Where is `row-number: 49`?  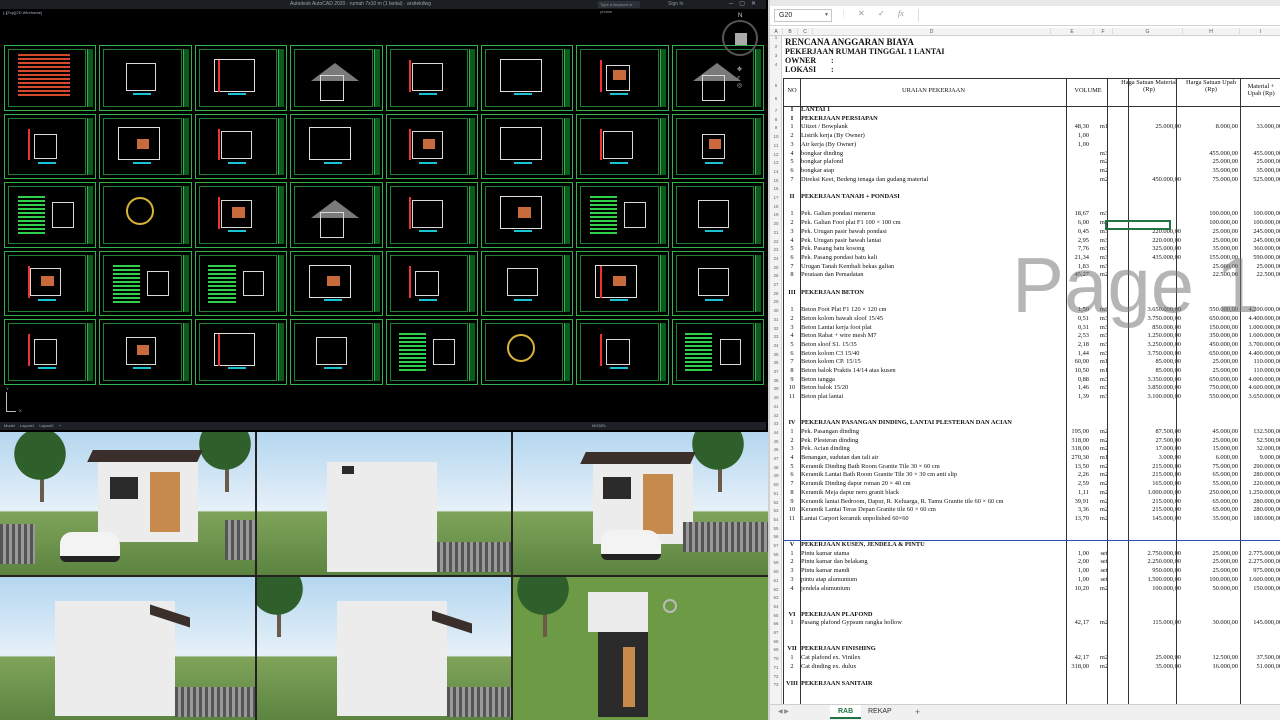
row-number: 49 is located at coordinates (776, 475).